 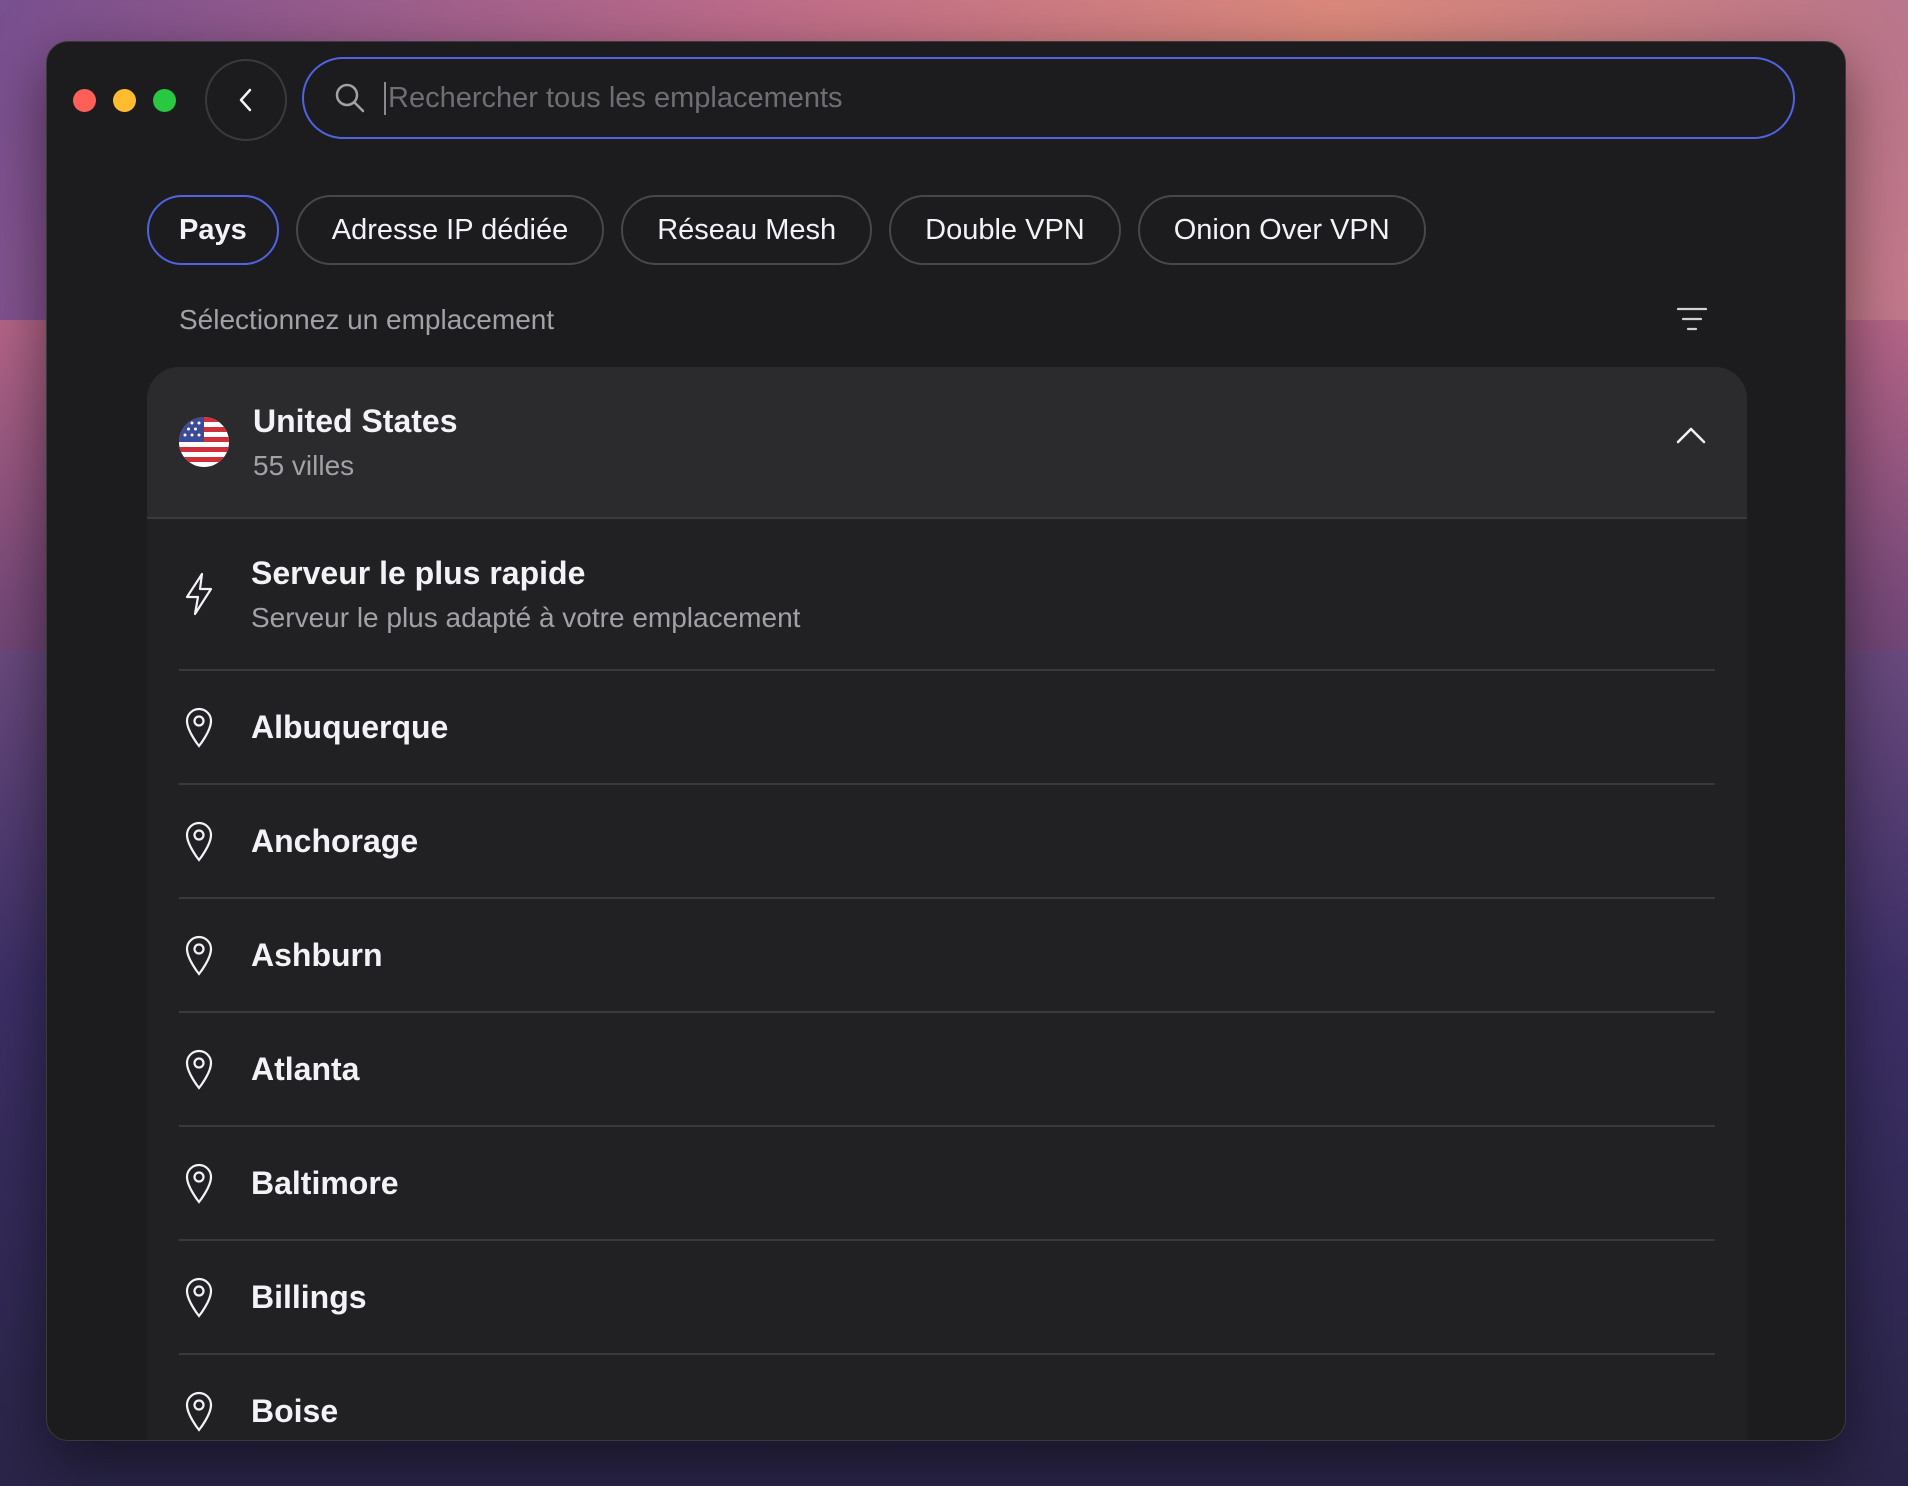 What do you see at coordinates (418, 572) in the screenshot?
I see `fastest-server-title: Serveur le plus rapide` at bounding box center [418, 572].